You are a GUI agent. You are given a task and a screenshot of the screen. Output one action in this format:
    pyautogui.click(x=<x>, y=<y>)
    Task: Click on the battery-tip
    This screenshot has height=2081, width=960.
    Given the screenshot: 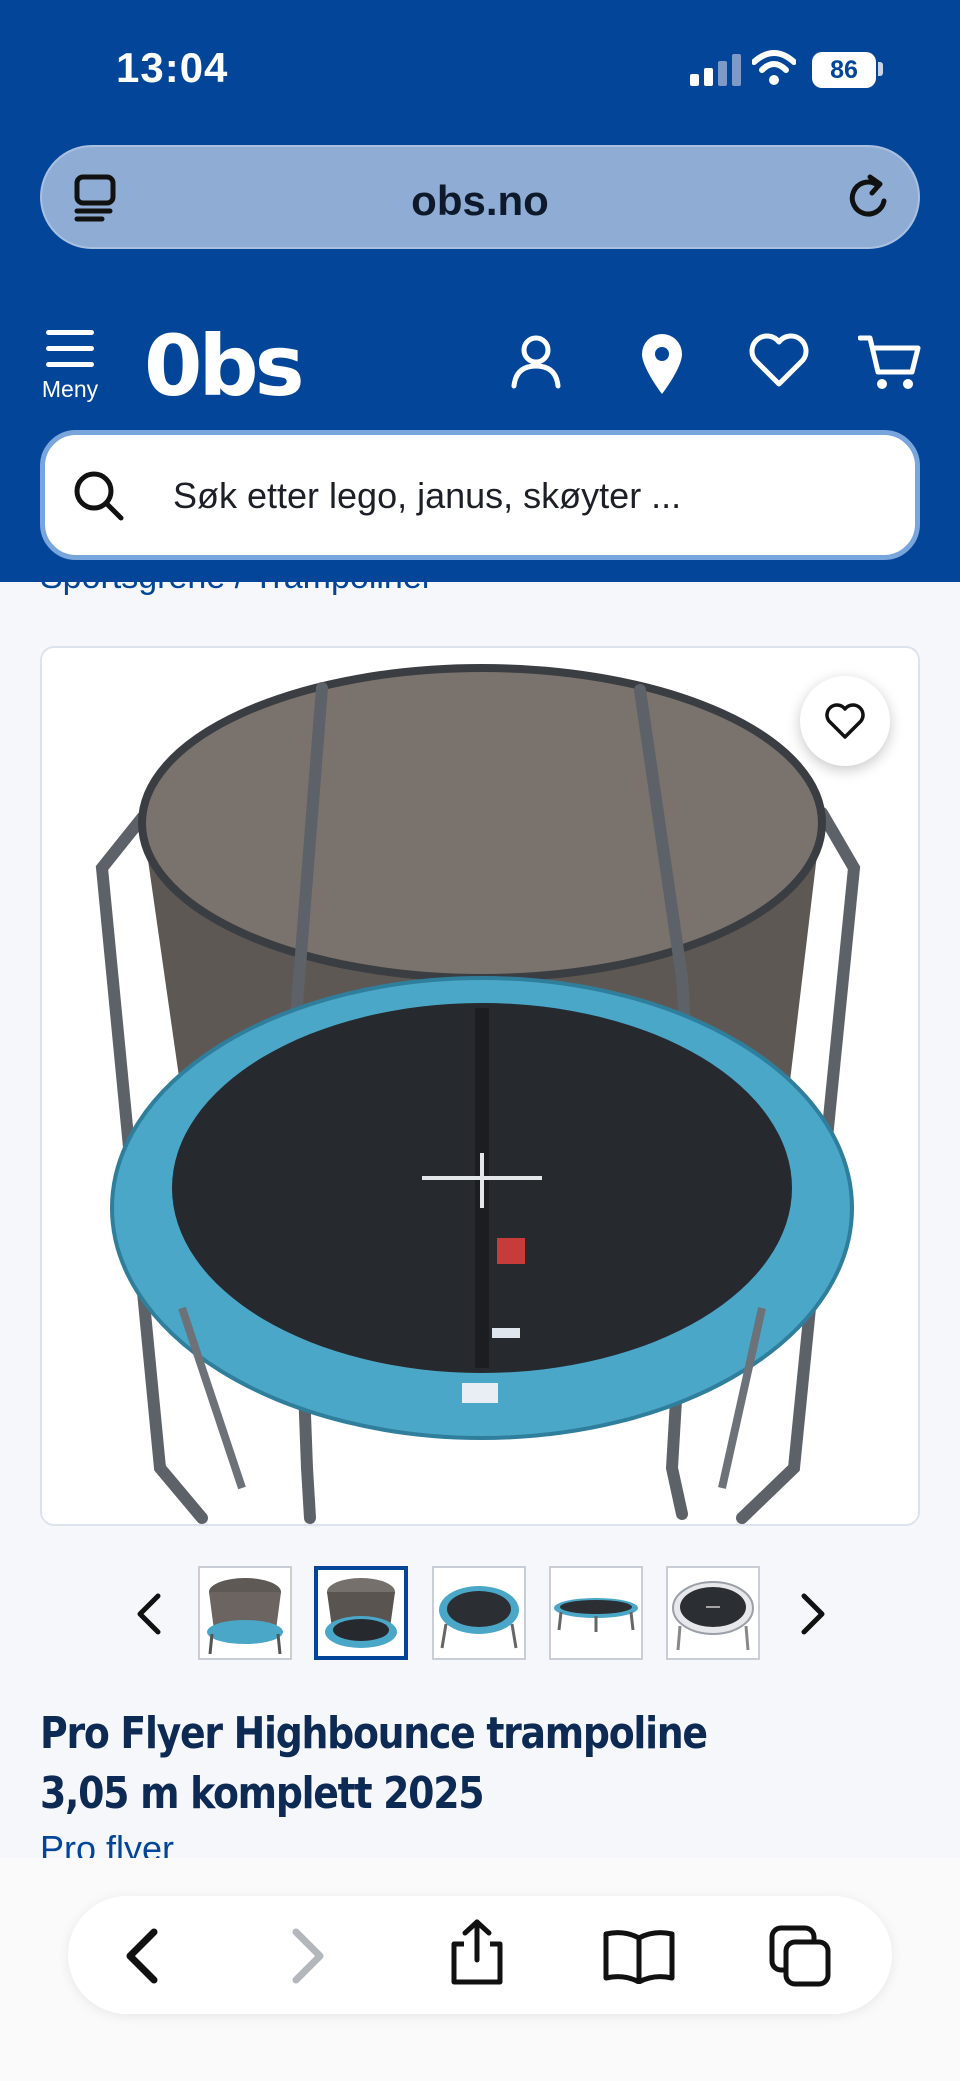 What is the action you would take?
    pyautogui.click(x=880, y=69)
    